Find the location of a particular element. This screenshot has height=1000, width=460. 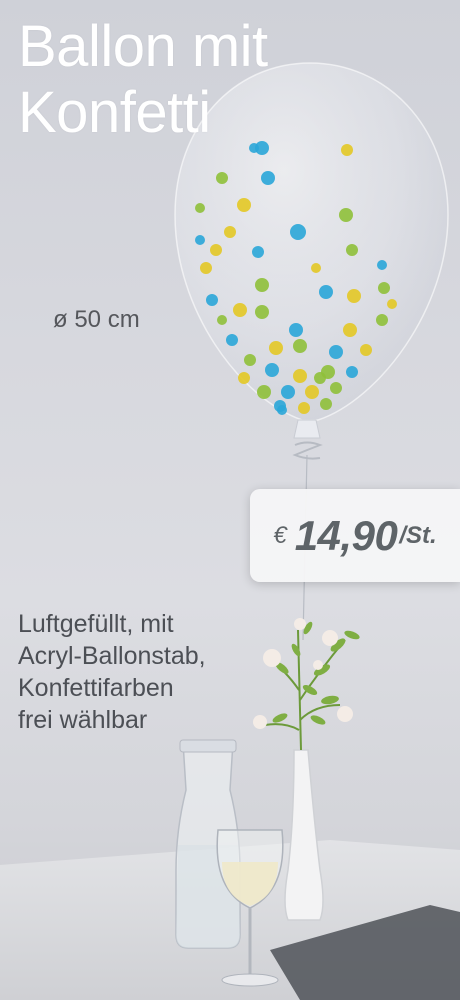

price-unit: /St. is located at coordinates (418, 535).